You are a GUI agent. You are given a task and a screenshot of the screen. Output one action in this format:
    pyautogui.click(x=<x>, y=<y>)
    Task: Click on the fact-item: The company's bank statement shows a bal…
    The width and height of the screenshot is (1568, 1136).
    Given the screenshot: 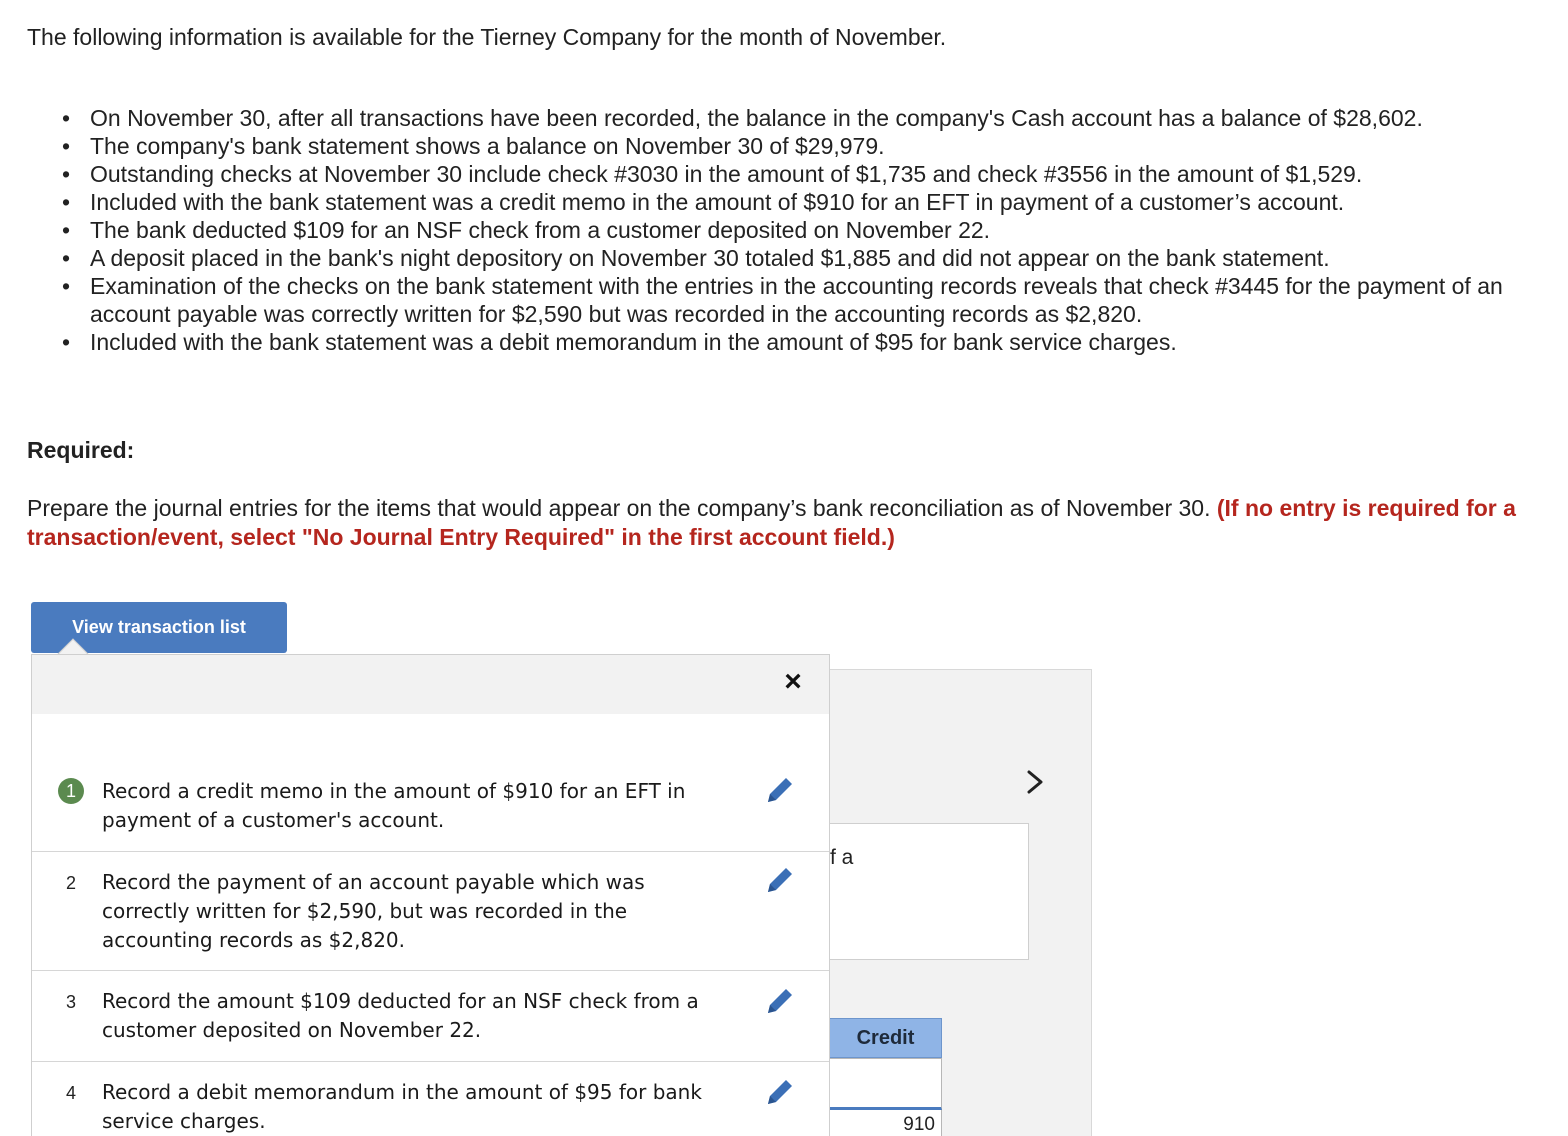 What is the action you would take?
    pyautogui.click(x=786, y=146)
    